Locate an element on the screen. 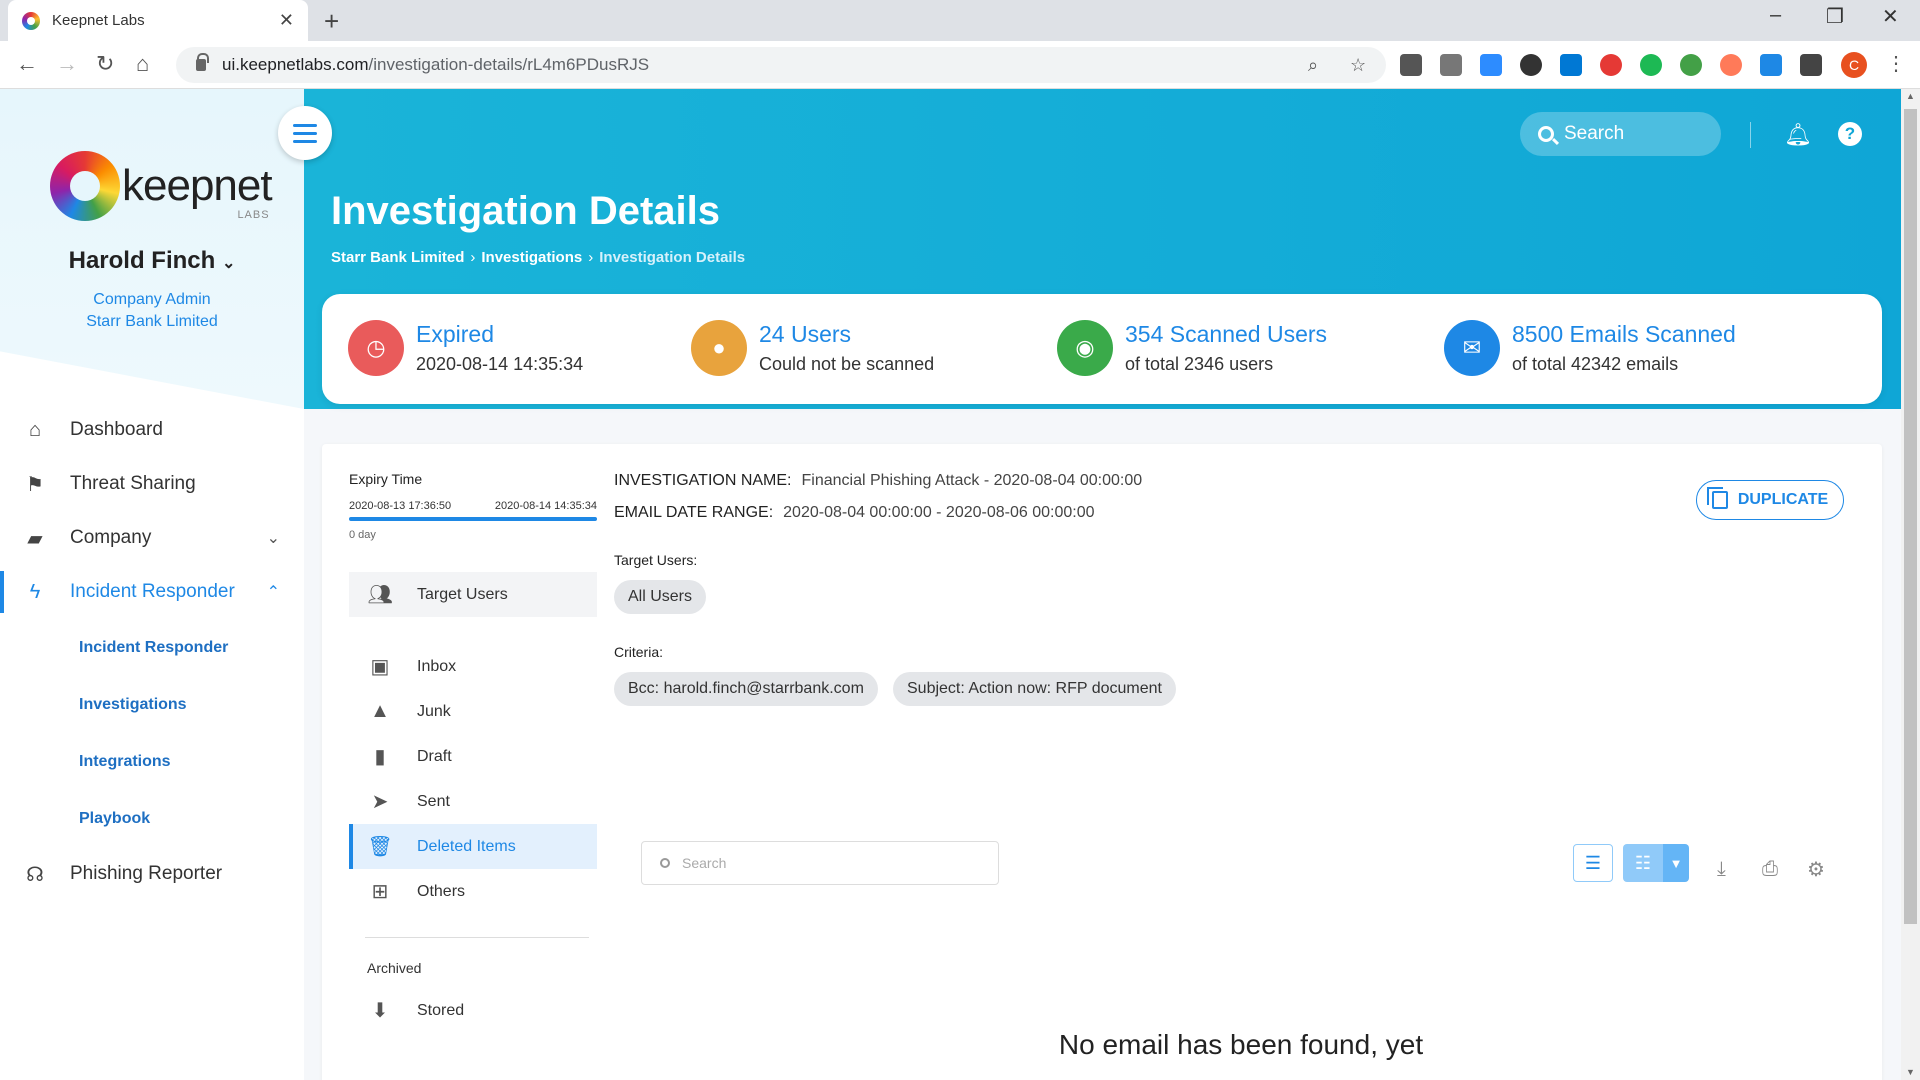  folder-inbox: ▣ Inbox is located at coordinates (473, 666).